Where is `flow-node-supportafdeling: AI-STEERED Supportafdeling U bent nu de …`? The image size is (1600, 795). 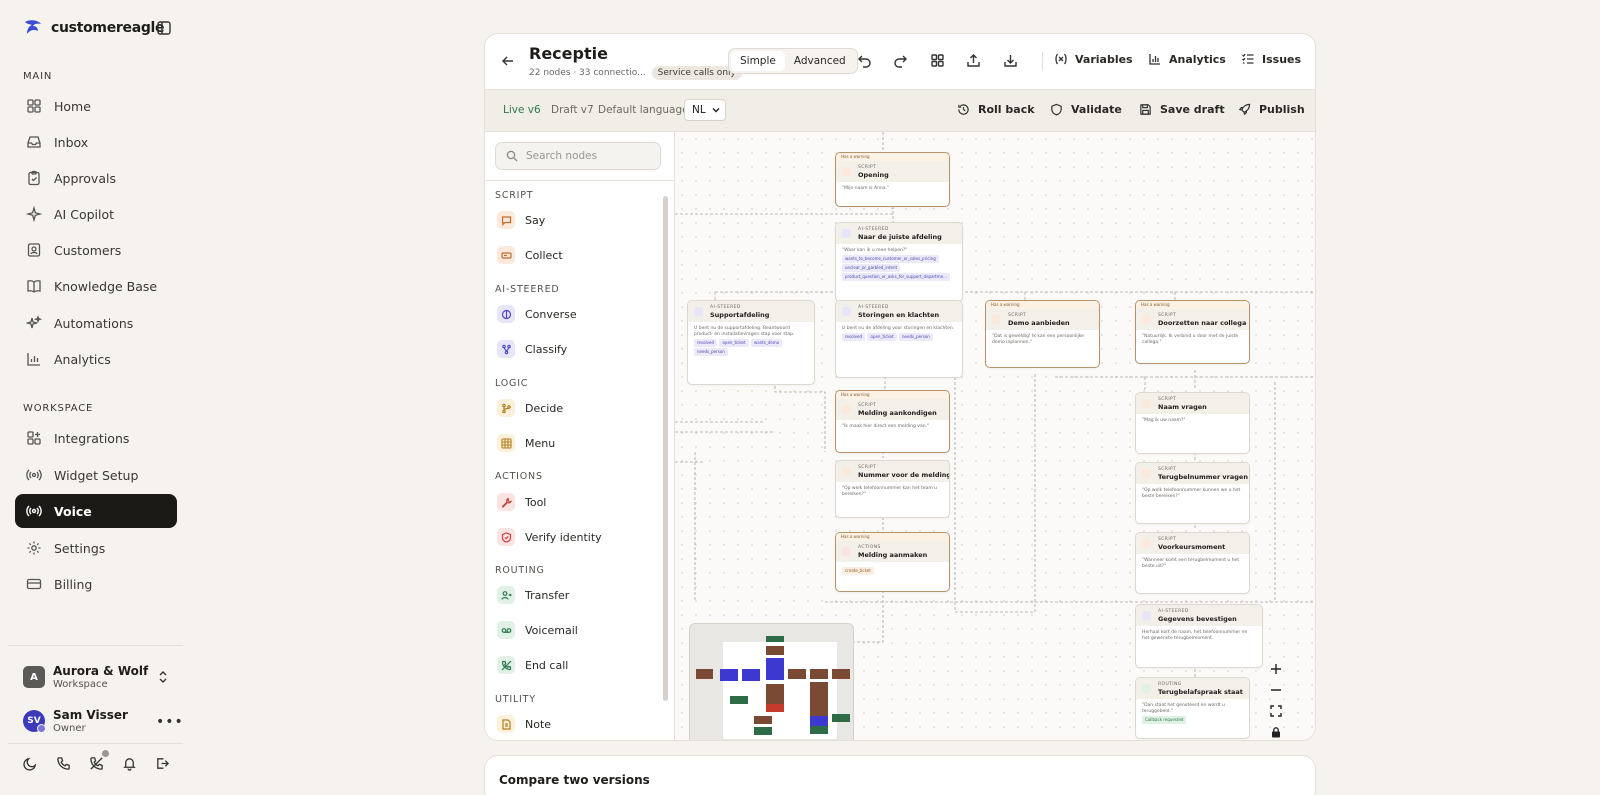
flow-node-supportafdeling: AI-STEERED Supportafdeling U bent nu de … is located at coordinates (751, 342).